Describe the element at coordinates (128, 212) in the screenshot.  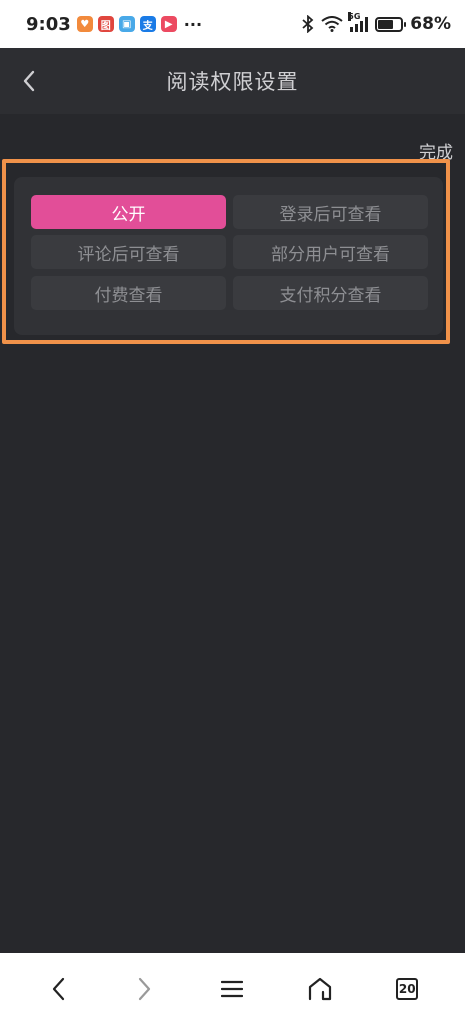
I see `option-public: 公开` at that location.